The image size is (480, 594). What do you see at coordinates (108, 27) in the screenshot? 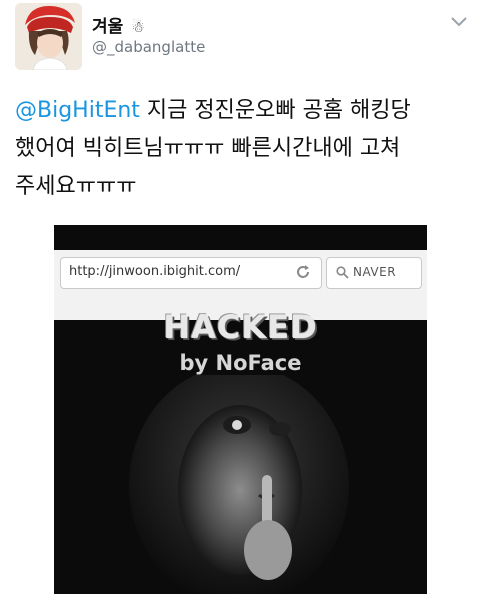
I see `author-name-text: 겨울` at bounding box center [108, 27].